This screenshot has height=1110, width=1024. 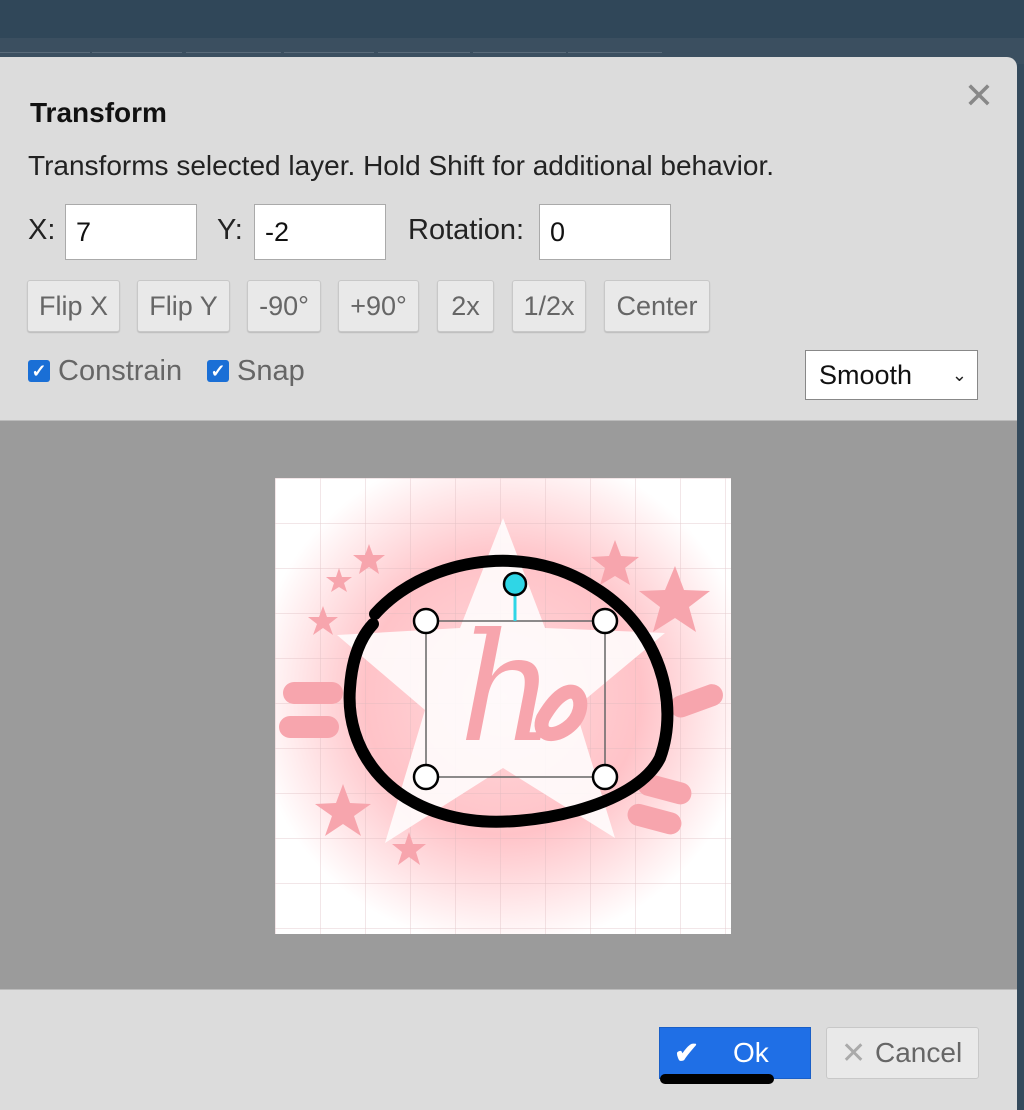 I want to click on ok-underline-mark, so click(x=717, y=1079).